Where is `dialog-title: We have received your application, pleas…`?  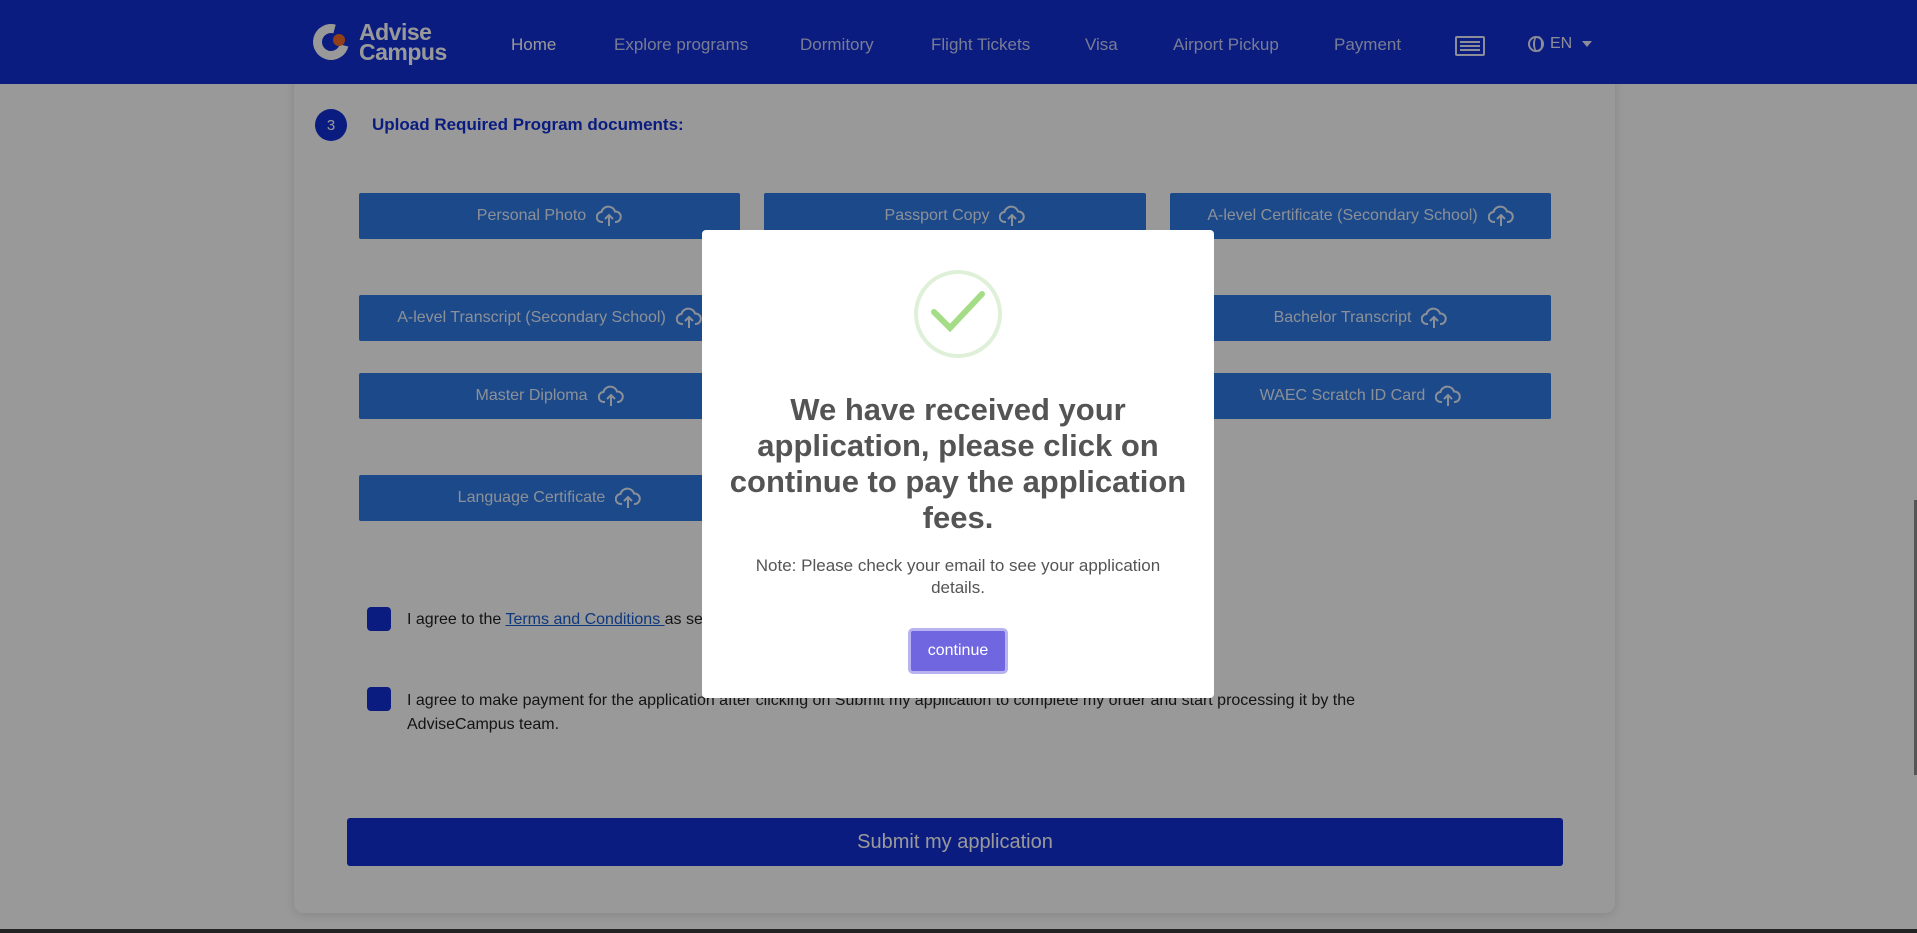 dialog-title: We have received your application, pleas… is located at coordinates (958, 463).